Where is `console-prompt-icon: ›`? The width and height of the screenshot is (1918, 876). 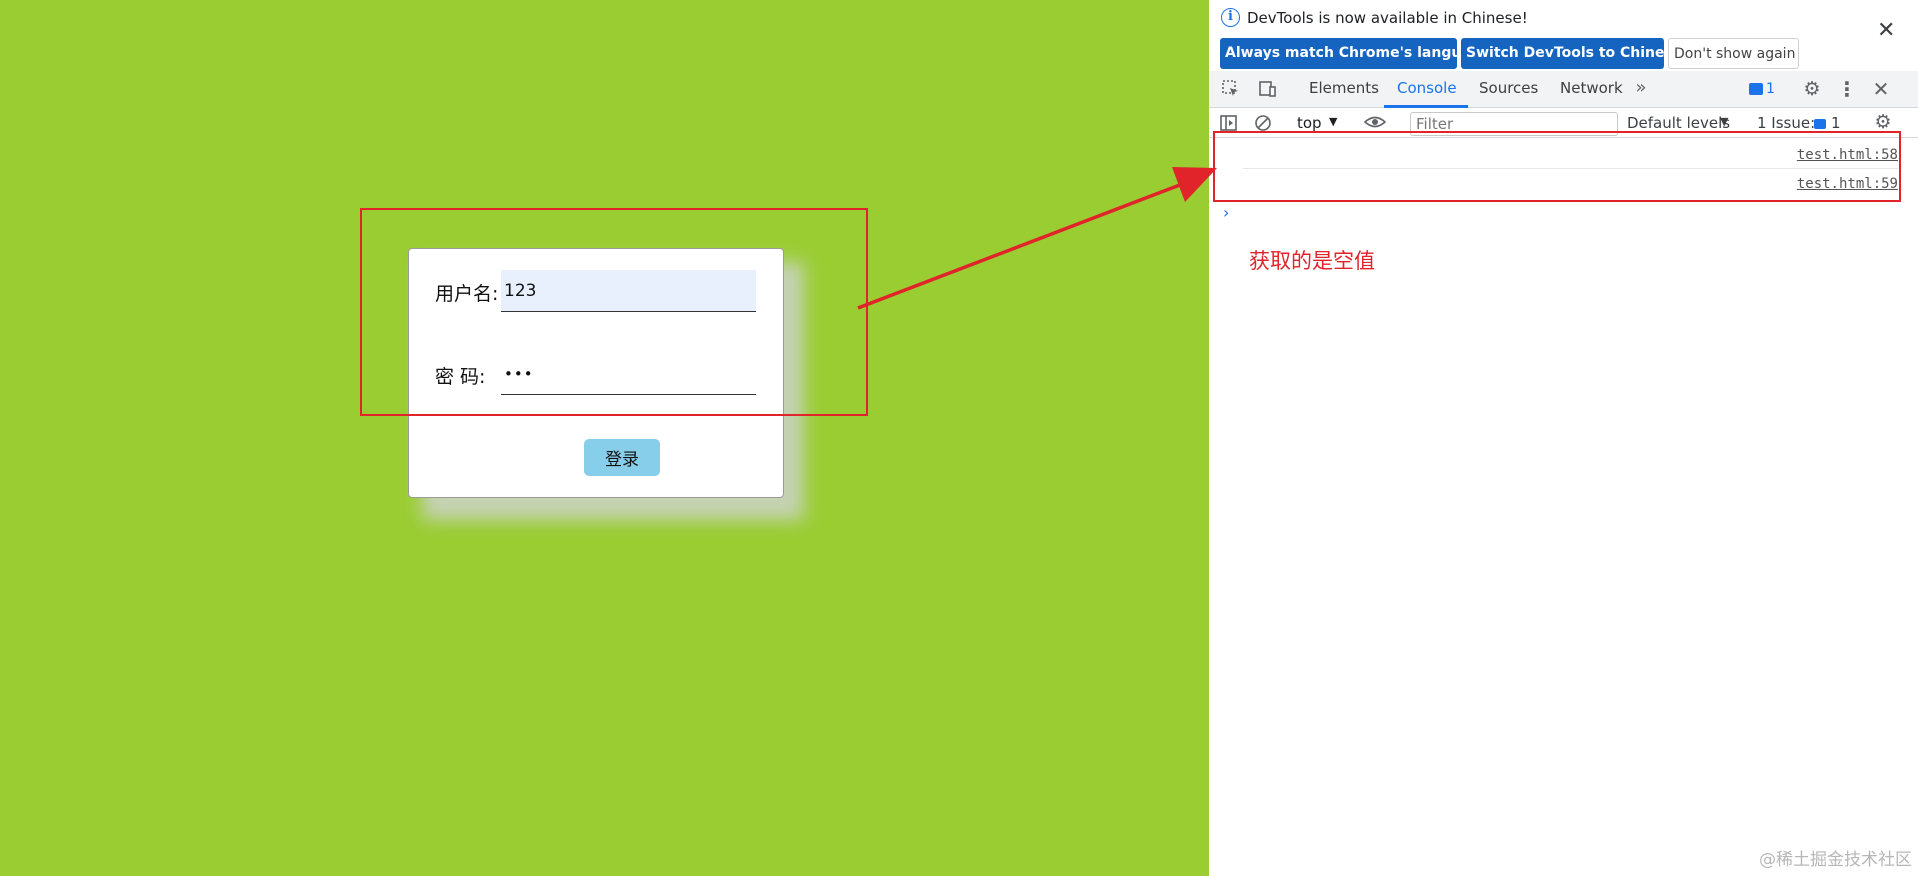 console-prompt-icon: › is located at coordinates (1226, 212).